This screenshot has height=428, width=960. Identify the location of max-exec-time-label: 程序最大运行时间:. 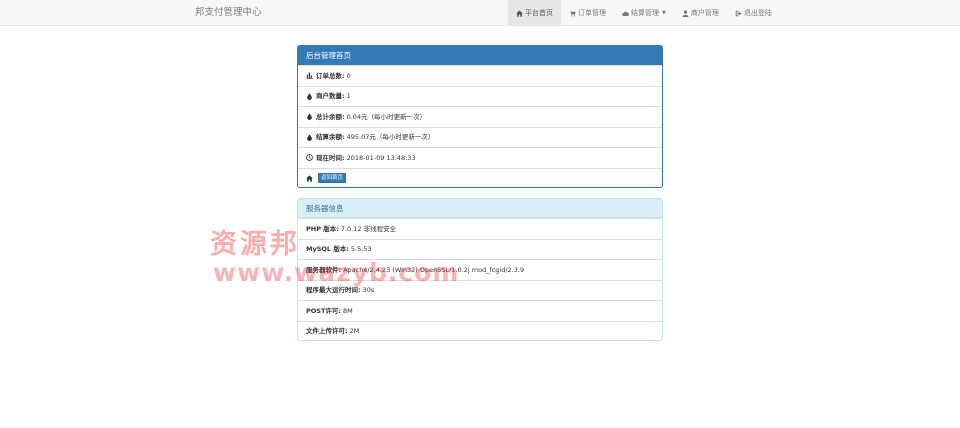
(333, 290).